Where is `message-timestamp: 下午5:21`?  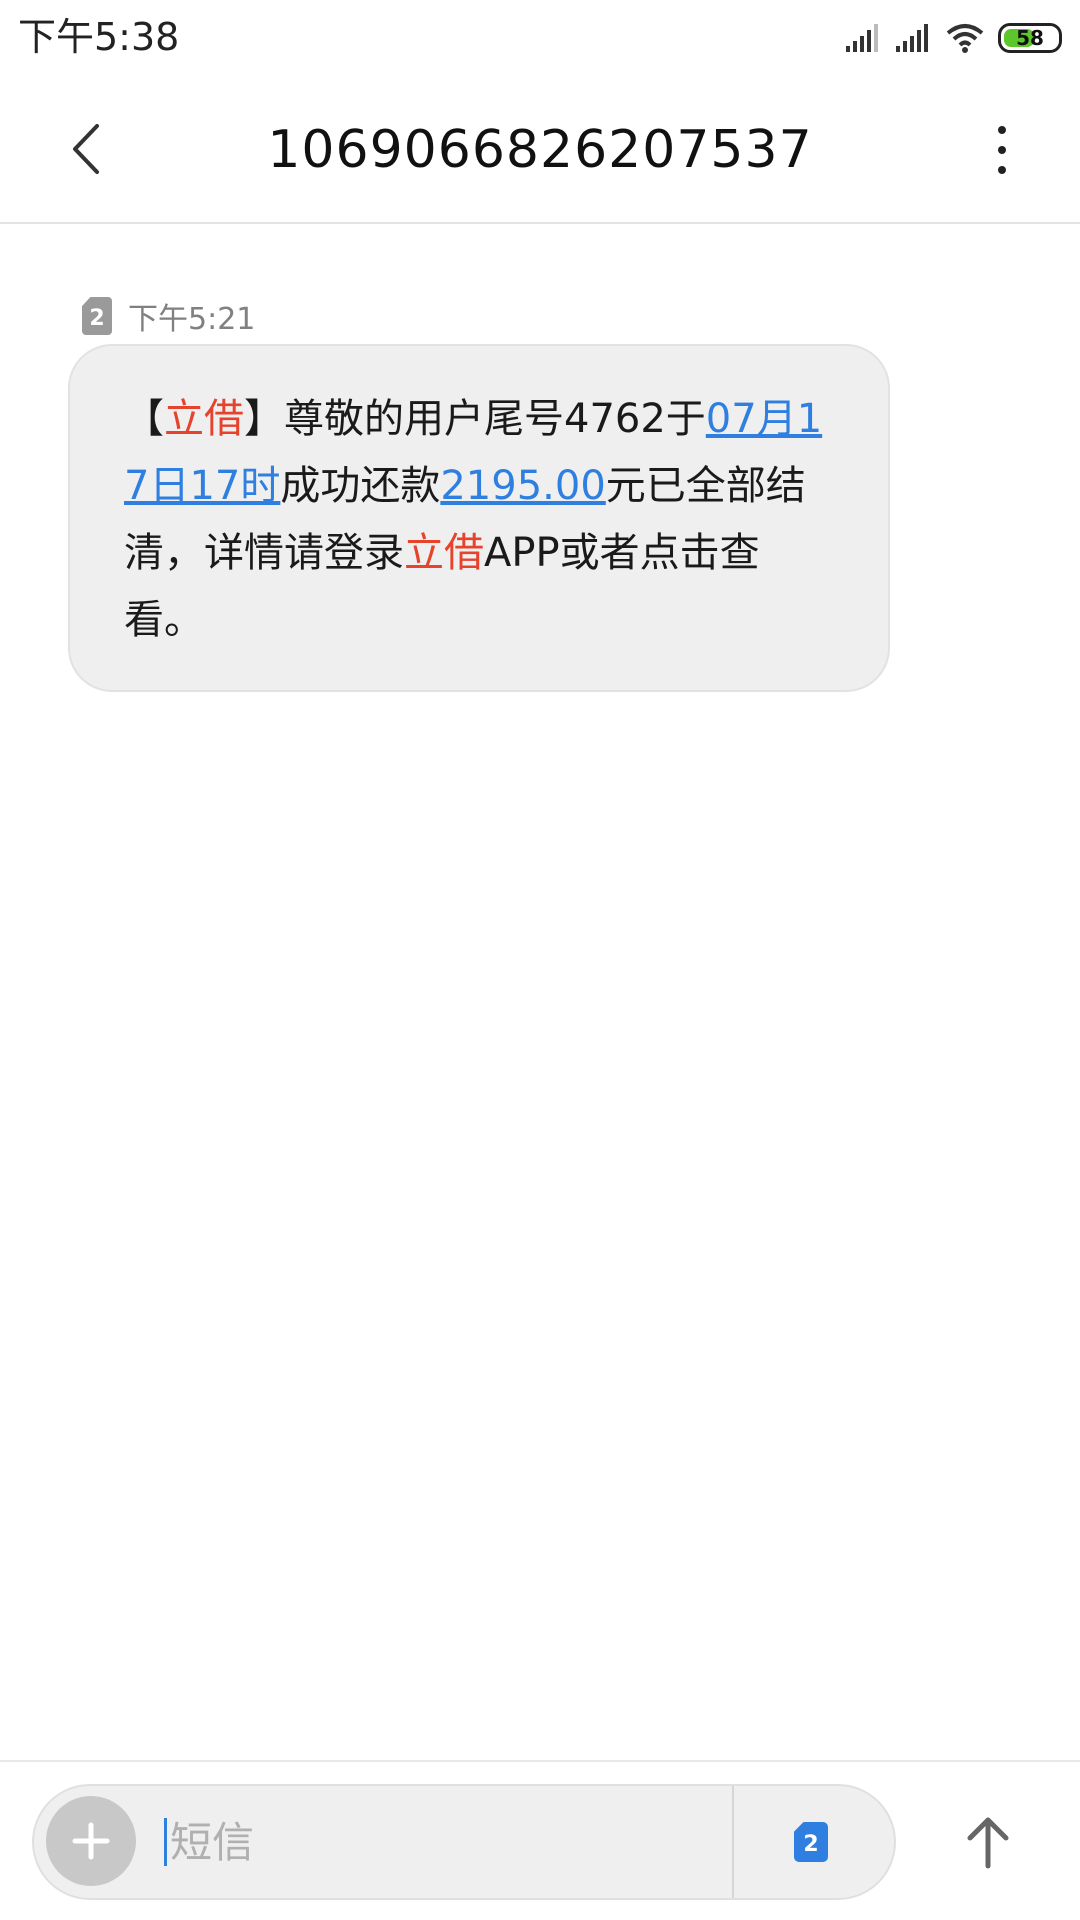
message-timestamp: 下午5:21 is located at coordinates (192, 319).